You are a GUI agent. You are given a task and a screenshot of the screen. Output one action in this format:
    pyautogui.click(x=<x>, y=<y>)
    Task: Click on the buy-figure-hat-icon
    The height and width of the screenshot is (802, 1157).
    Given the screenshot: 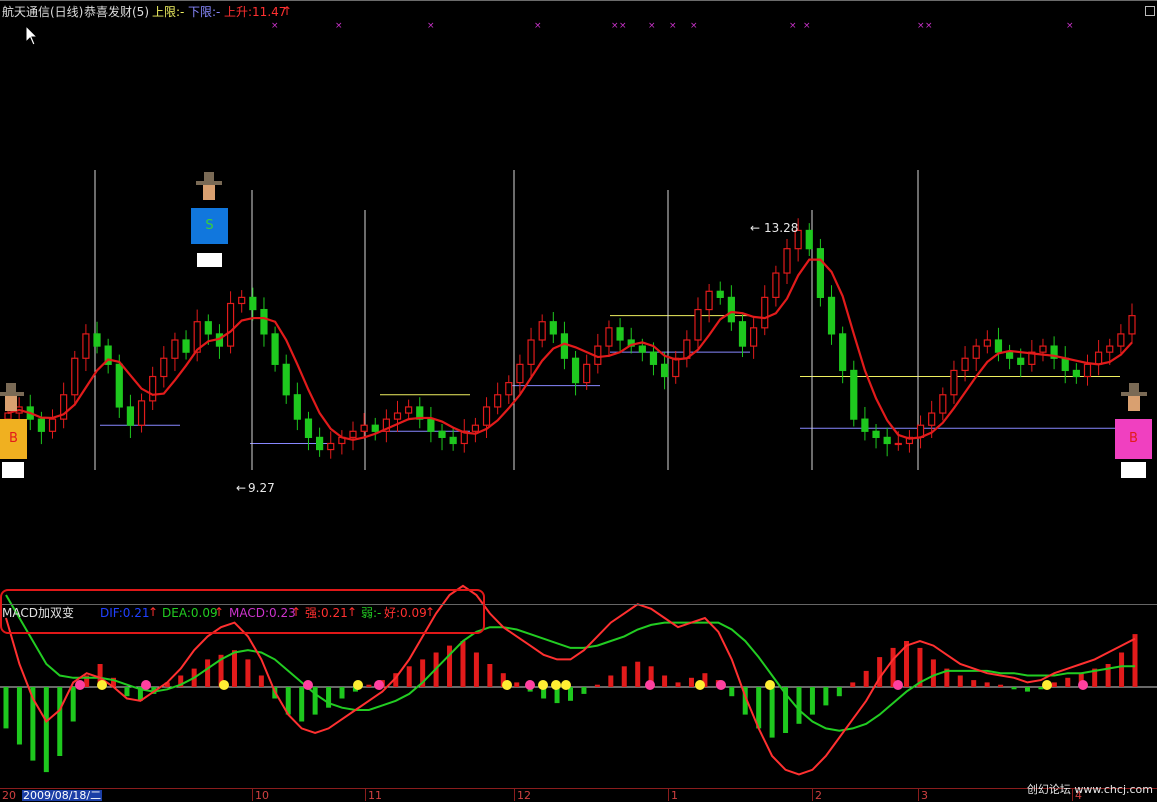 What is the action you would take?
    pyautogui.click(x=13, y=397)
    